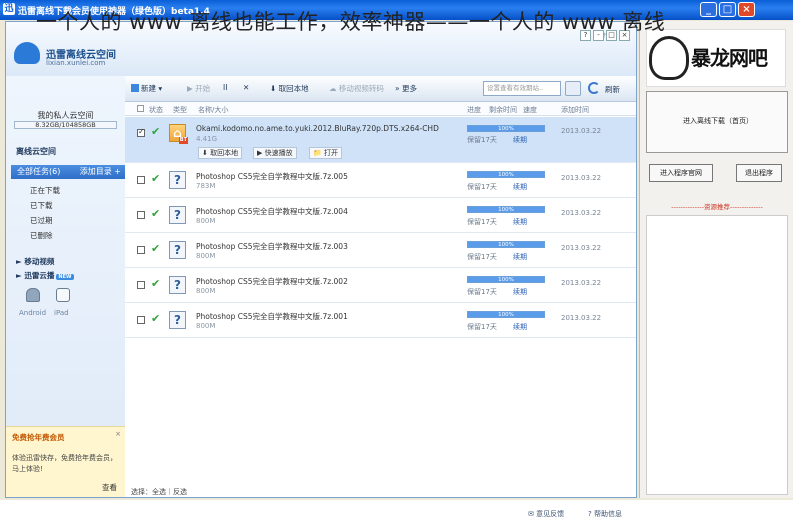  I want to click on android-icon, so click(33, 295).